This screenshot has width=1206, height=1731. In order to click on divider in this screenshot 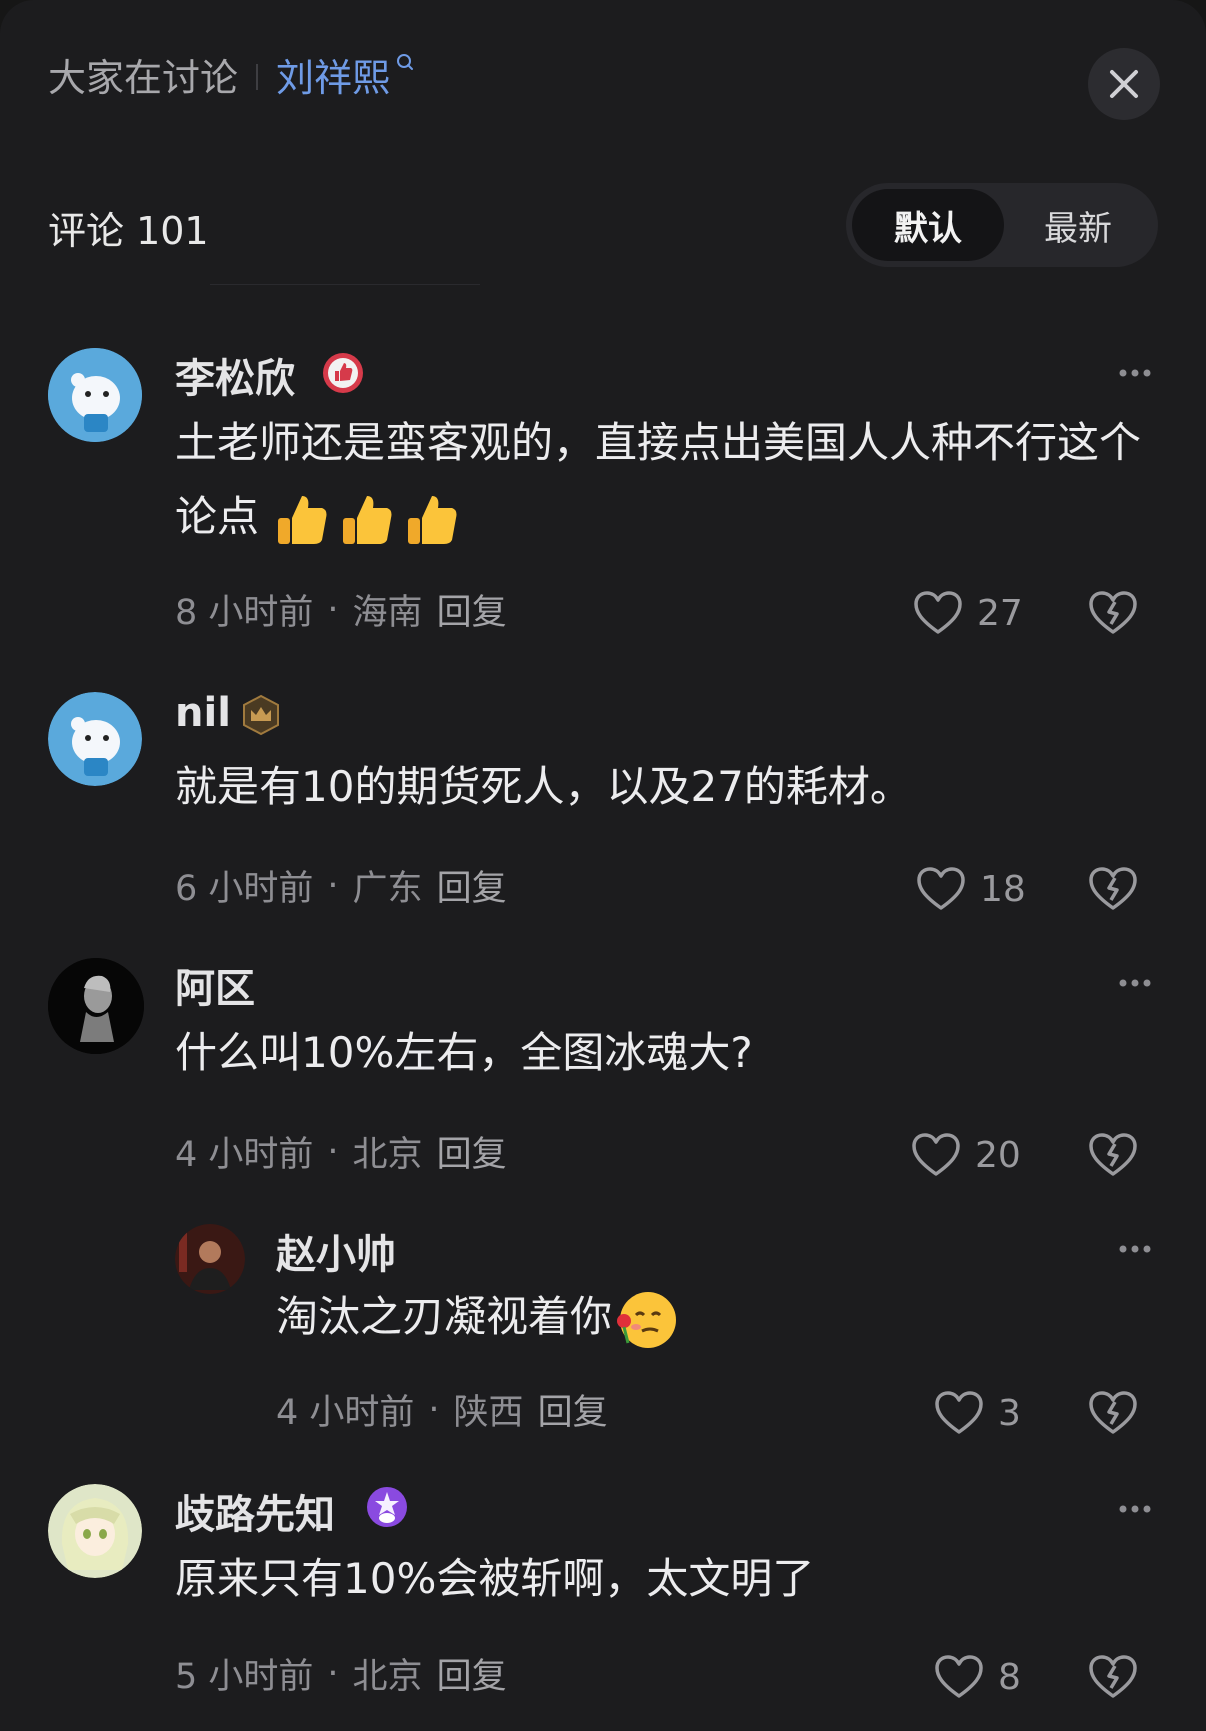, I will do `click(345, 284)`.